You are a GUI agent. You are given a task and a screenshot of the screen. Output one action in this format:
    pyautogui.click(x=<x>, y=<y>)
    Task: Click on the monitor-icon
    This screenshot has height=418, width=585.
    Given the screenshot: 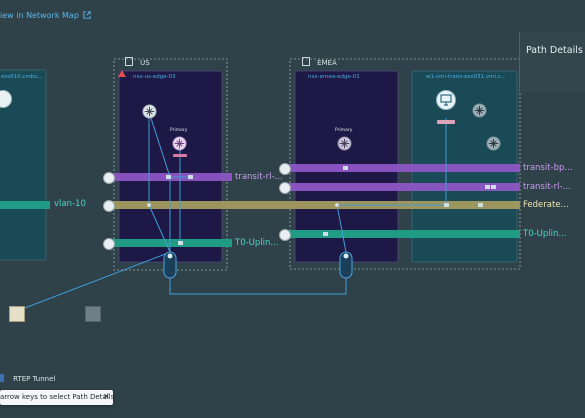 What is the action you would take?
    pyautogui.click(x=446, y=102)
    